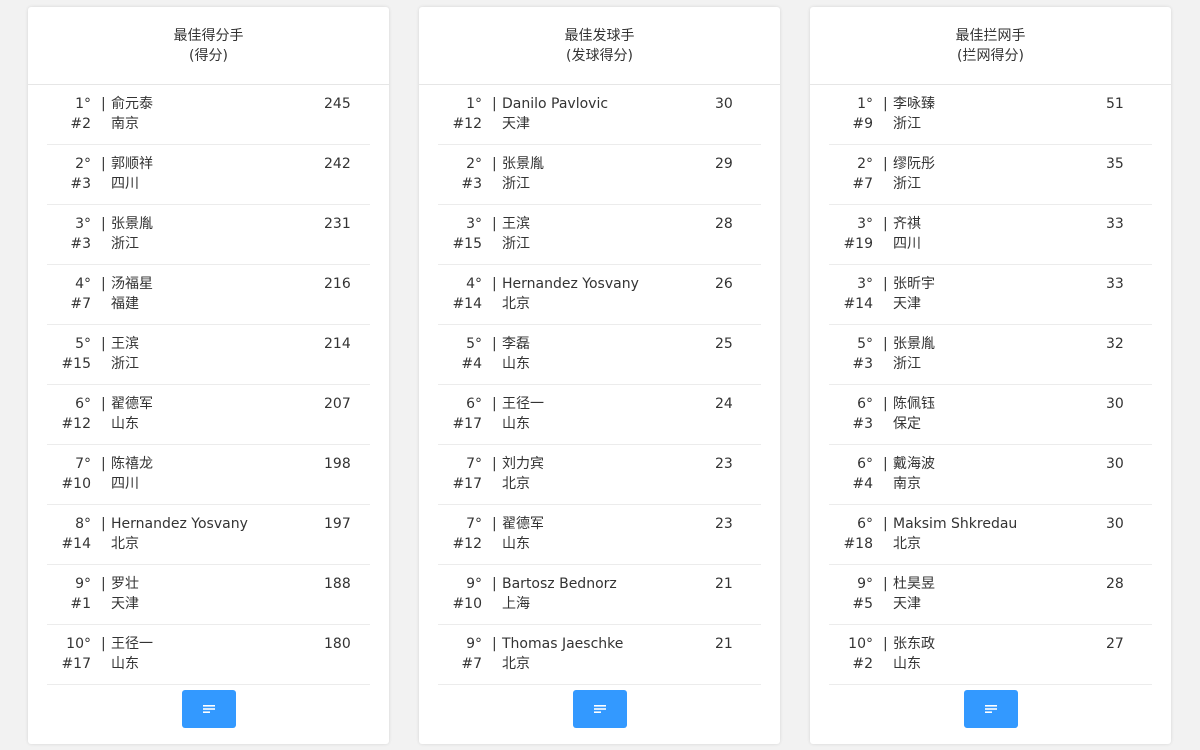 The width and height of the screenshot is (1200, 750). I want to click on player-name: 张景胤, so click(523, 164).